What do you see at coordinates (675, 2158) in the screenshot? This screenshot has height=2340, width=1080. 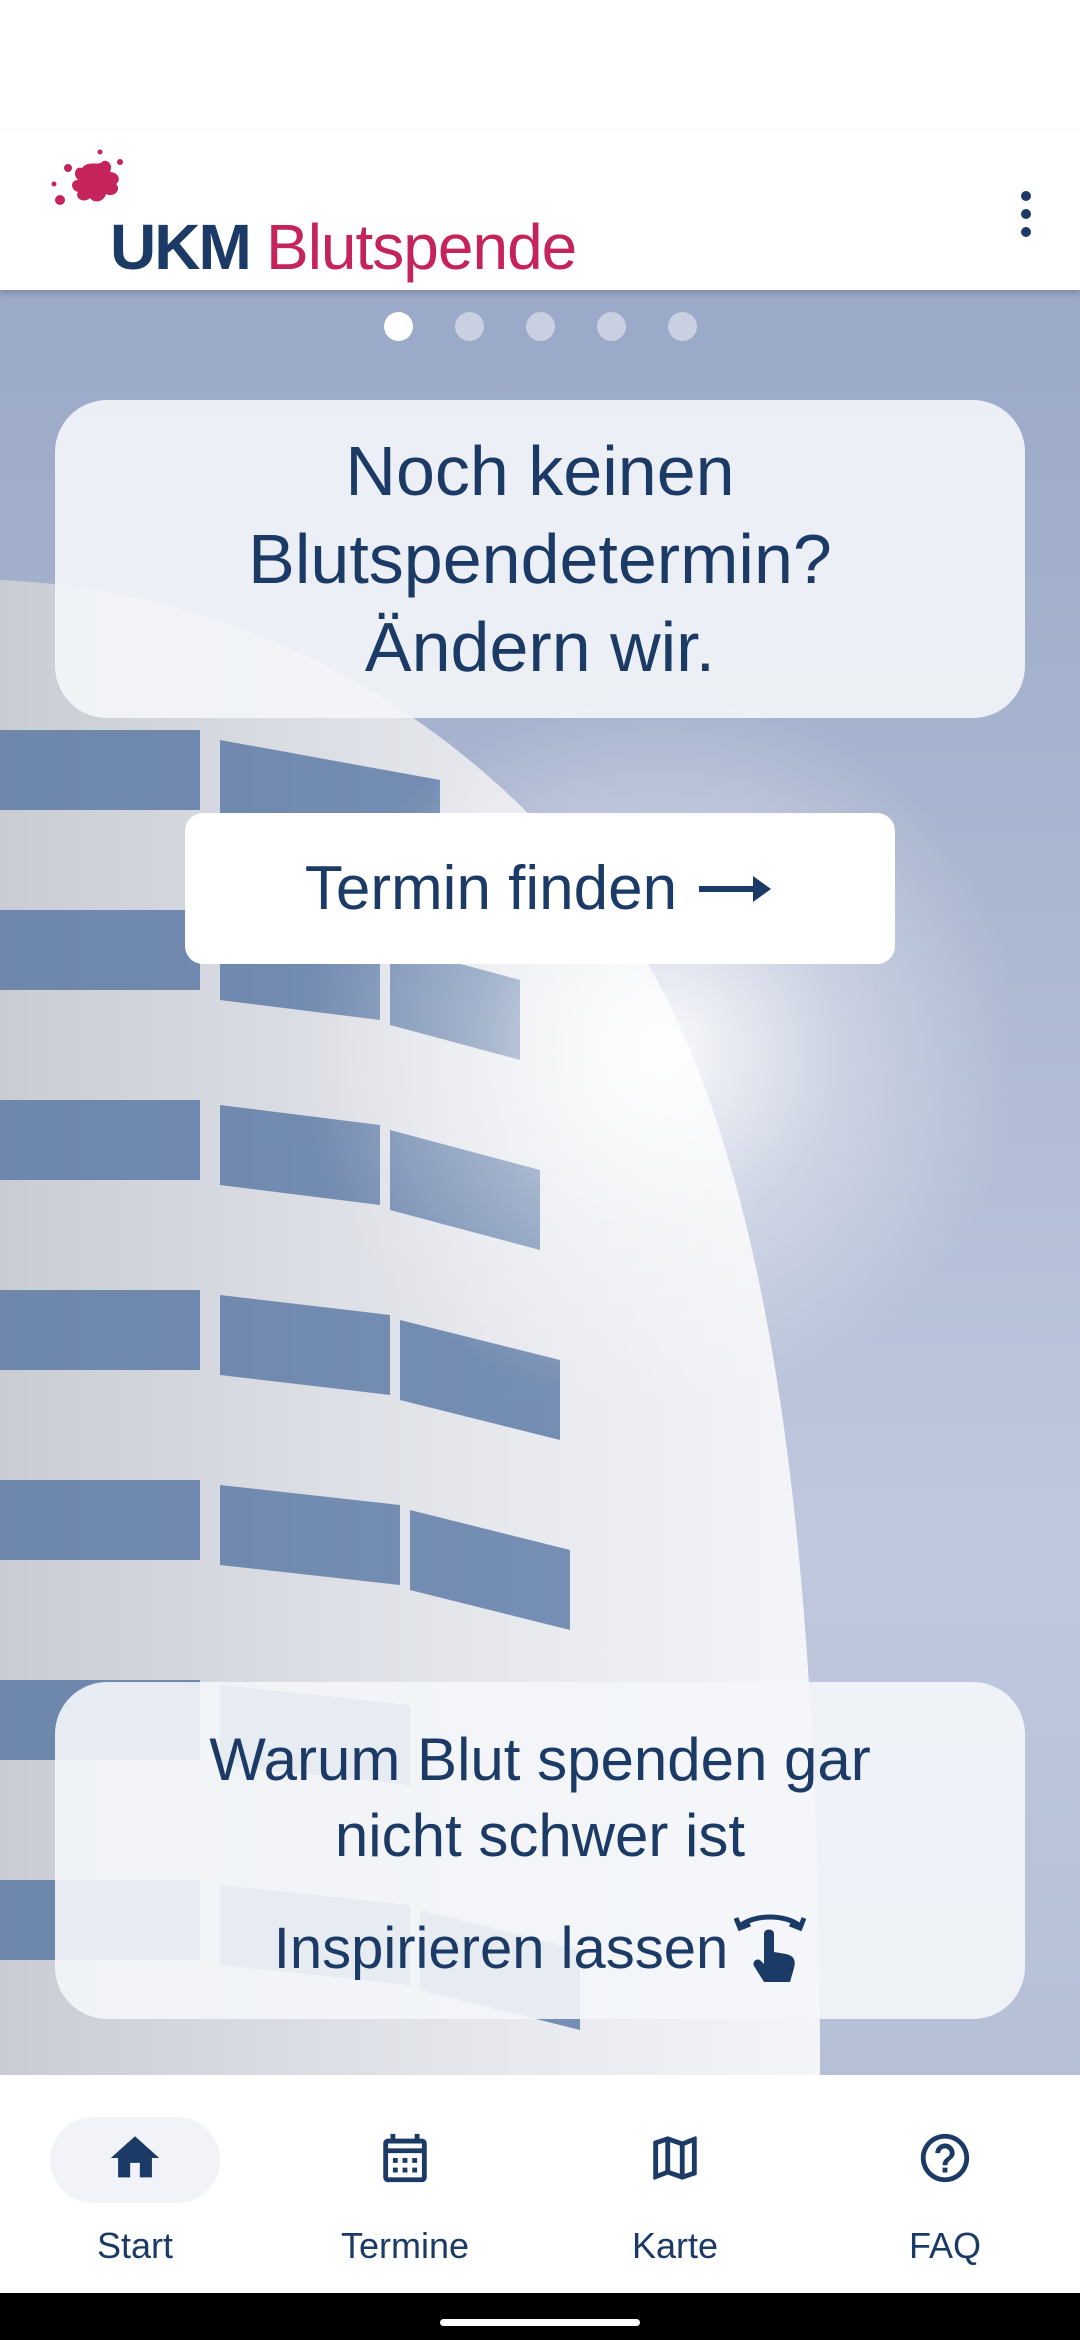 I see `map-icon` at bounding box center [675, 2158].